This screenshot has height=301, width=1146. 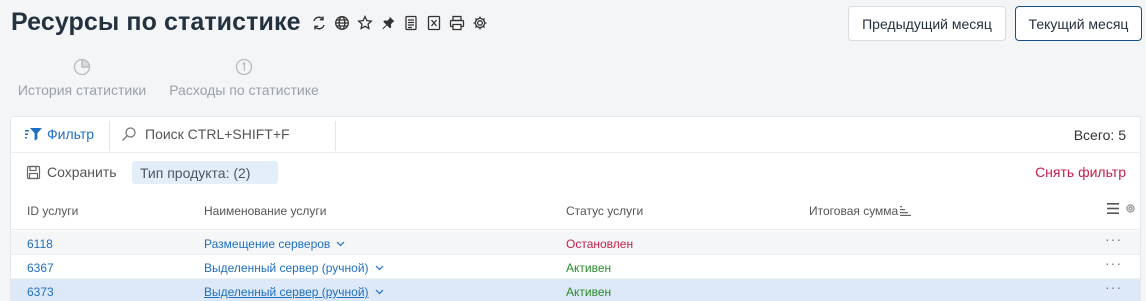 I want to click on service-id-link: 6367, so click(x=40, y=268).